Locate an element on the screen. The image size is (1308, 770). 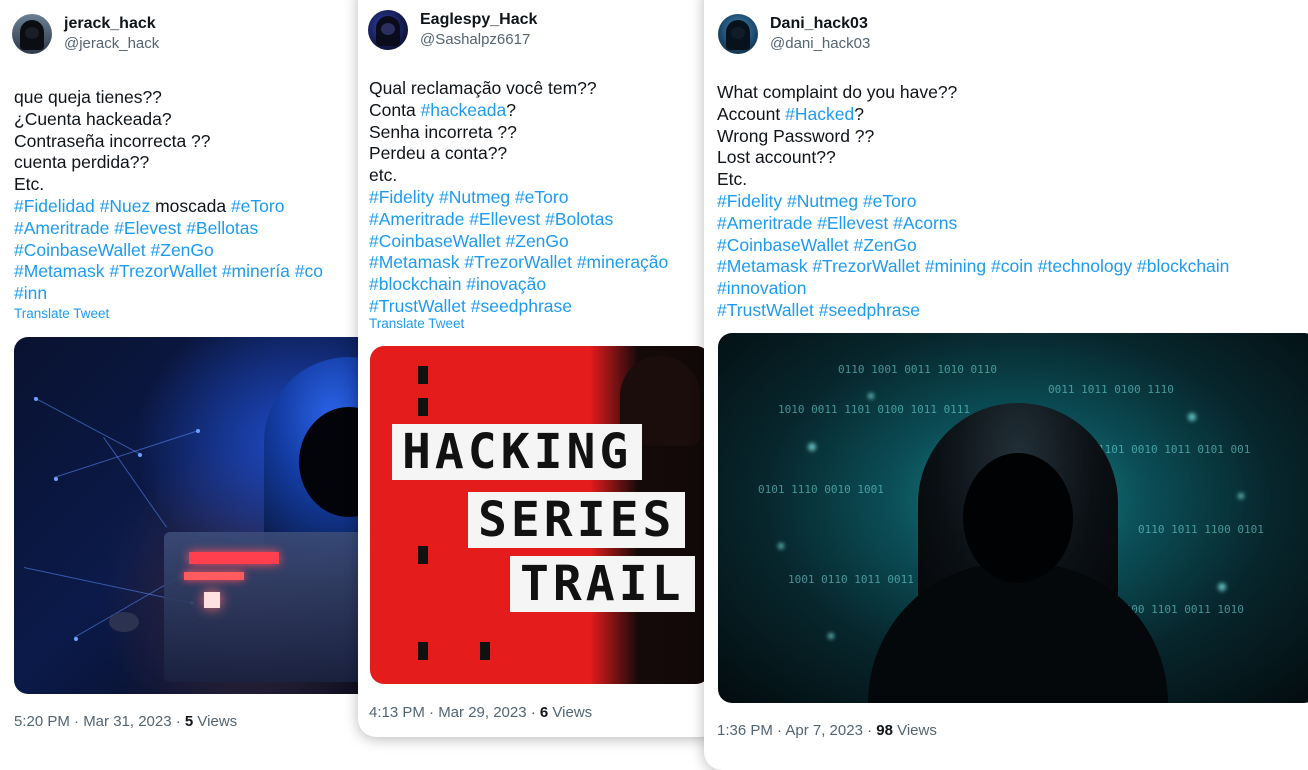
tweet-text-line: cuenta perdida?? is located at coordinates (168, 163).